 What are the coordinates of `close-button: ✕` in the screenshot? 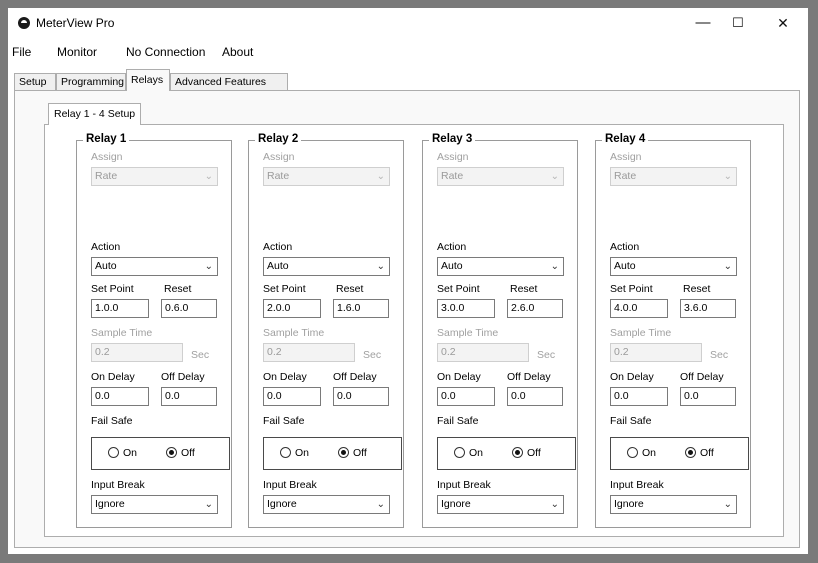 It's located at (783, 23).